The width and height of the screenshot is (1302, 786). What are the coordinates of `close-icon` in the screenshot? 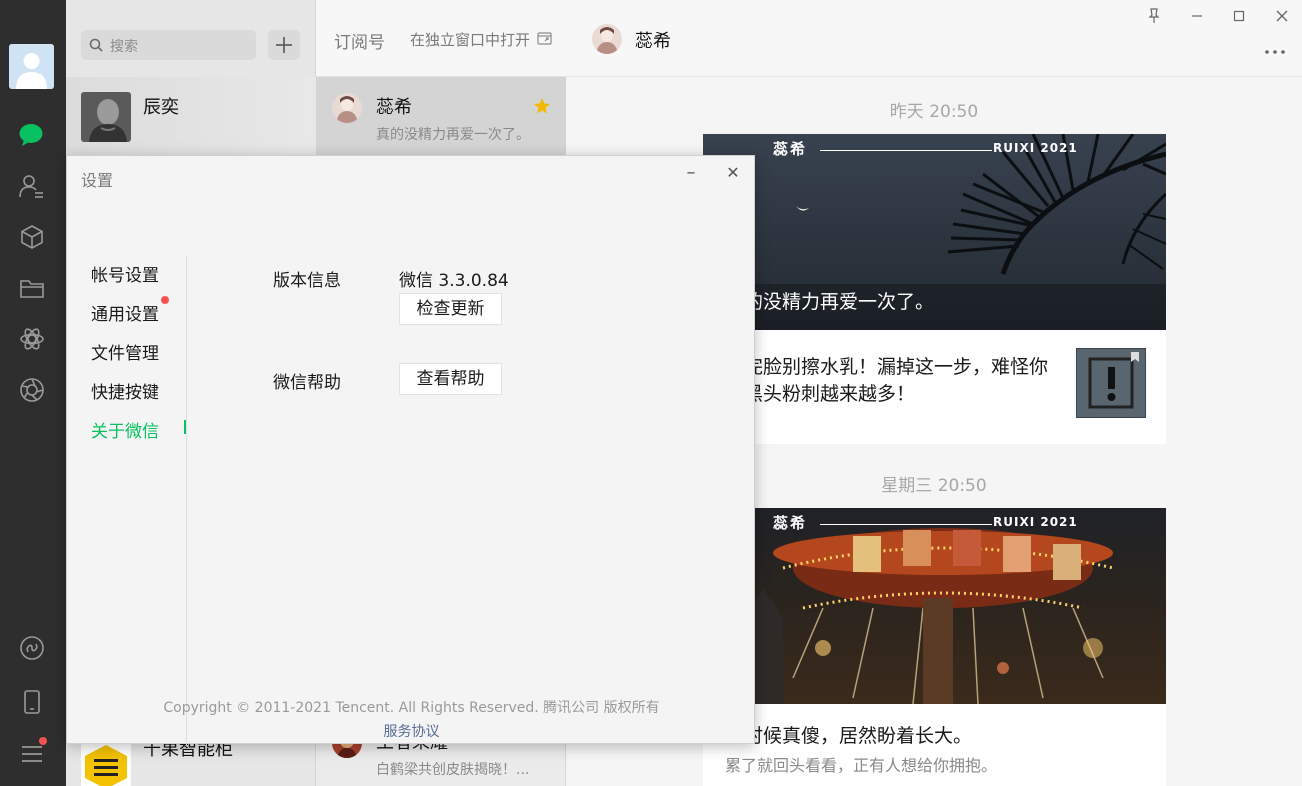 It's located at (1282, 16).